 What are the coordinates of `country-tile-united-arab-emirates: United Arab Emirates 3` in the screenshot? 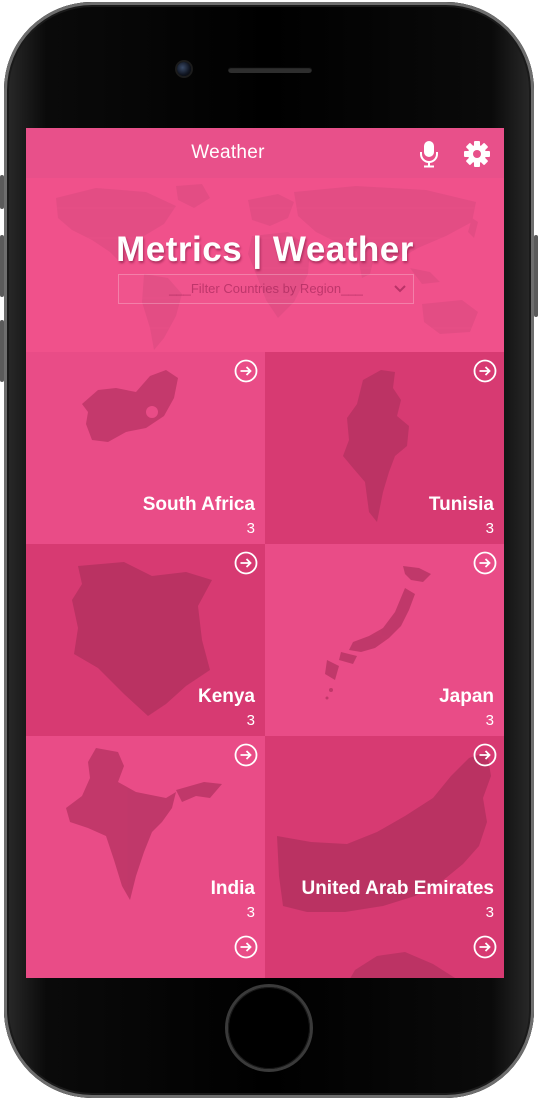 It's located at (384, 832).